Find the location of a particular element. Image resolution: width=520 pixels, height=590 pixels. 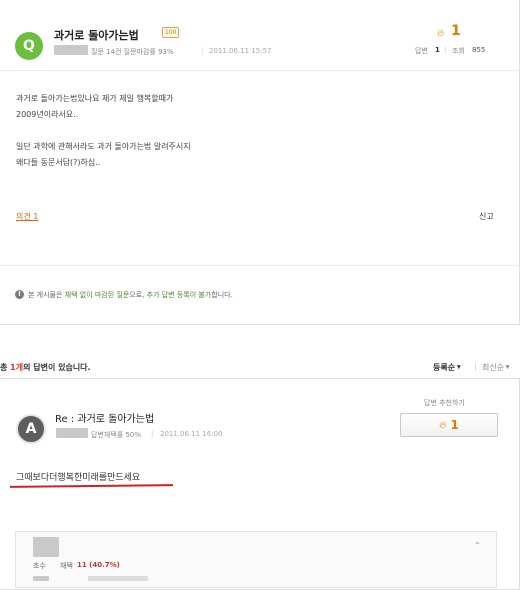

answer-avatar: A is located at coordinates (31, 429).